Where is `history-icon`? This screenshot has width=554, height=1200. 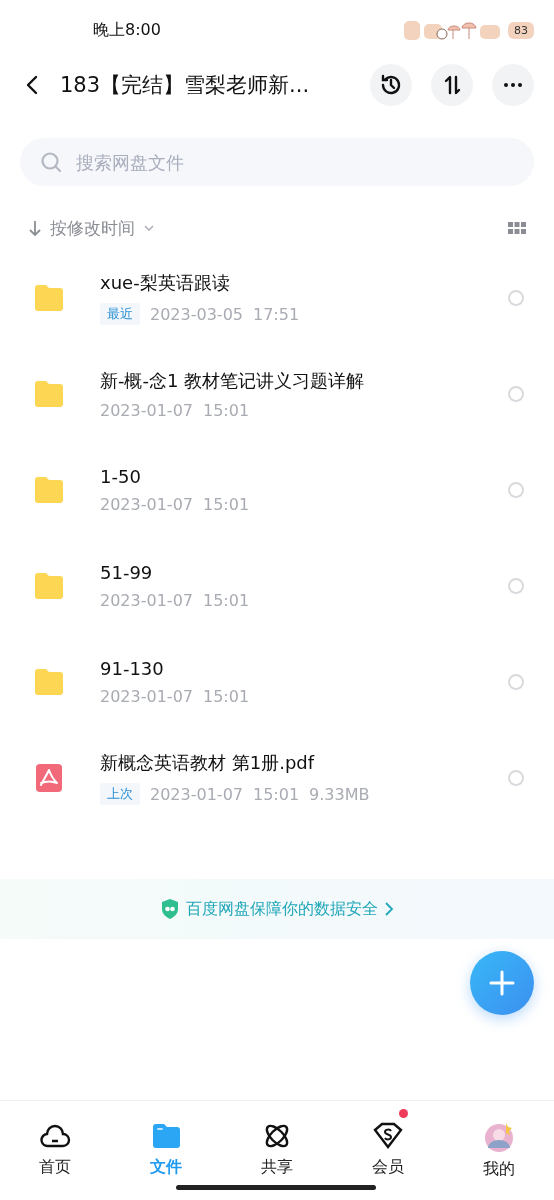
history-icon is located at coordinates (391, 85).